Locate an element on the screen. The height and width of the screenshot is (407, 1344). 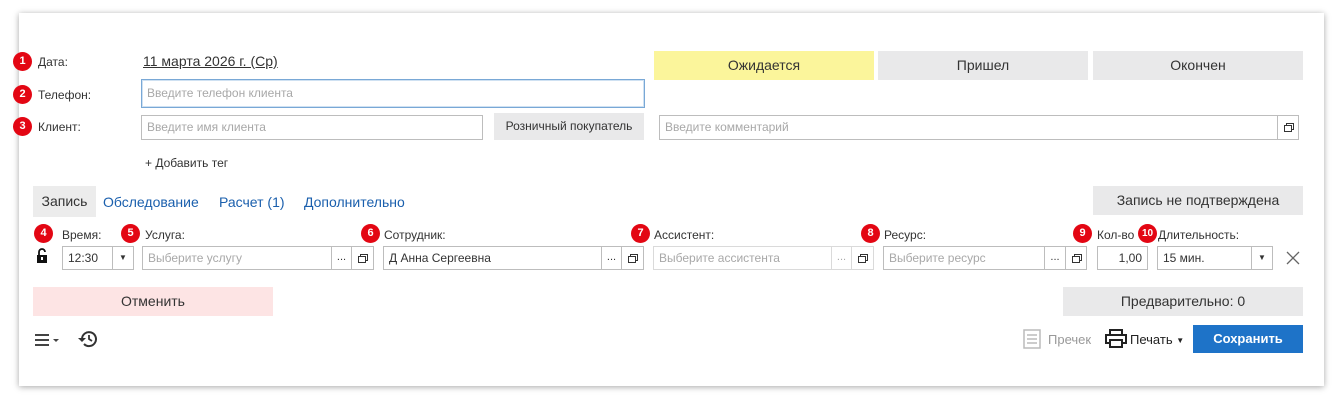
staff-label: Сотрудник: is located at coordinates (415, 235).